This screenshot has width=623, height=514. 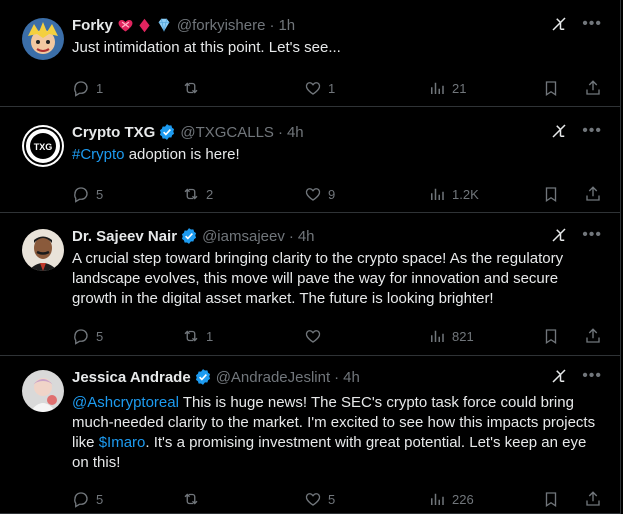 What do you see at coordinates (243, 236) in the screenshot?
I see `author-handle: @iamsajeev` at bounding box center [243, 236].